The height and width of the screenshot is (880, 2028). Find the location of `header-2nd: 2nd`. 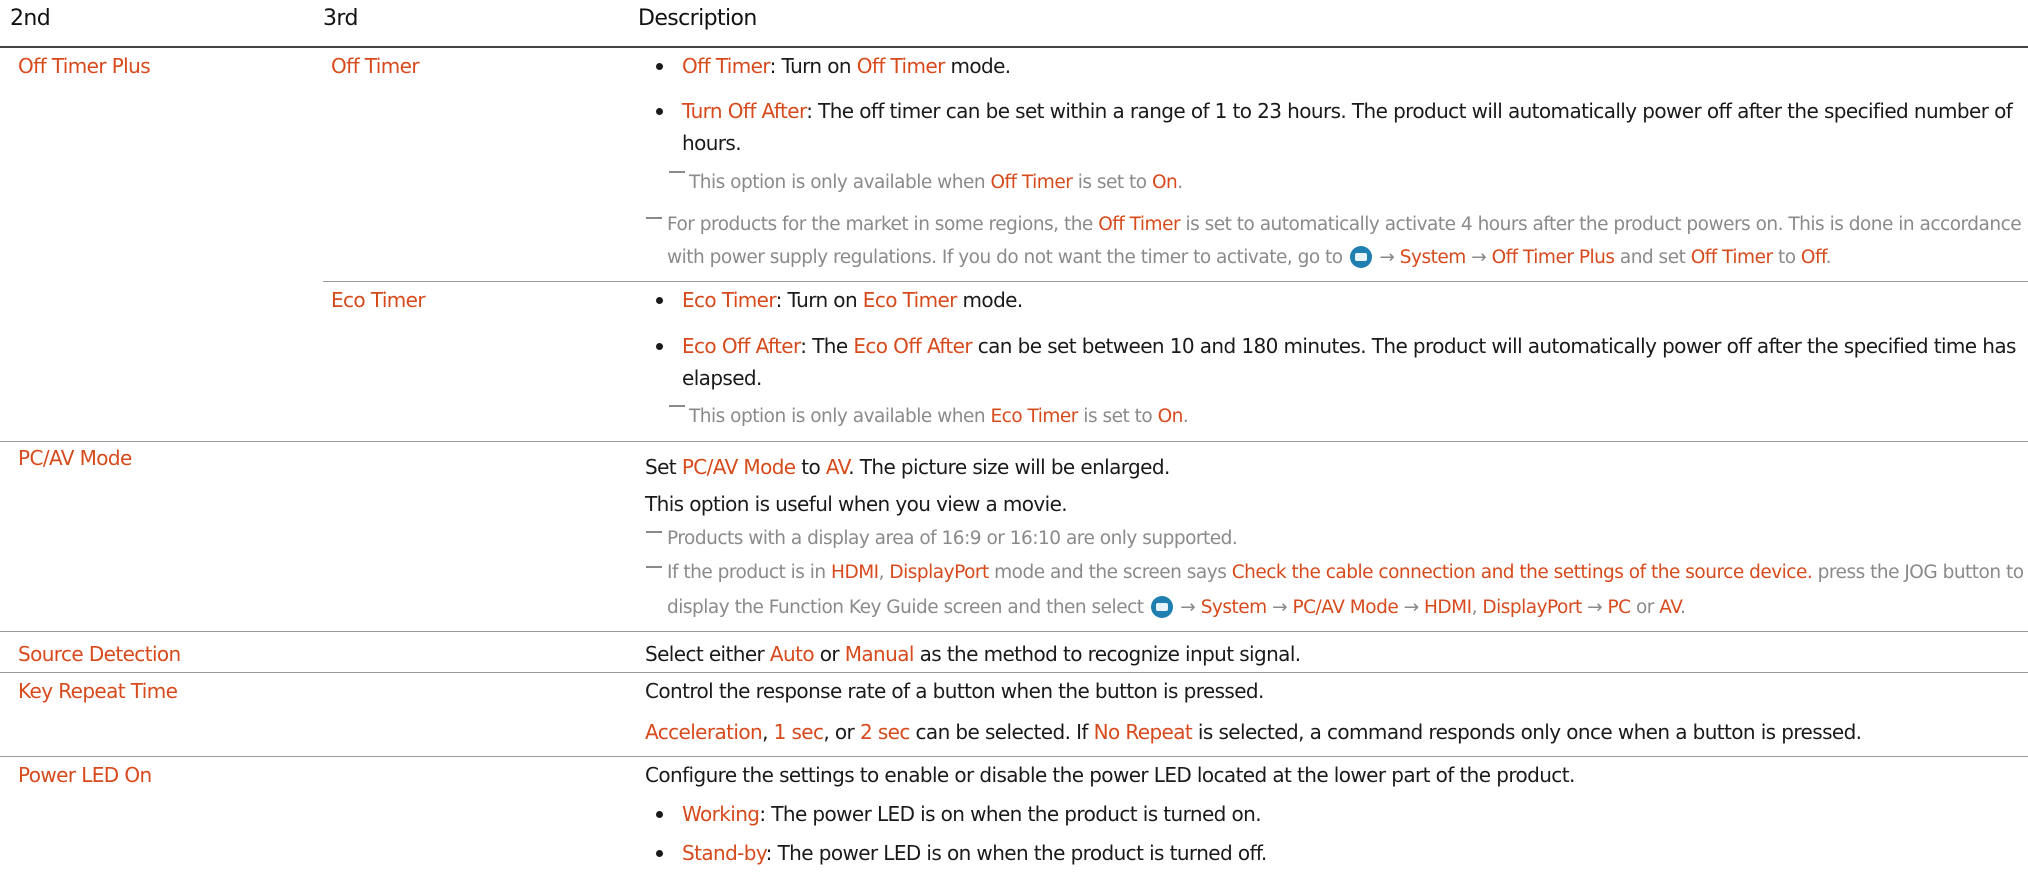

header-2nd: 2nd is located at coordinates (30, 18).